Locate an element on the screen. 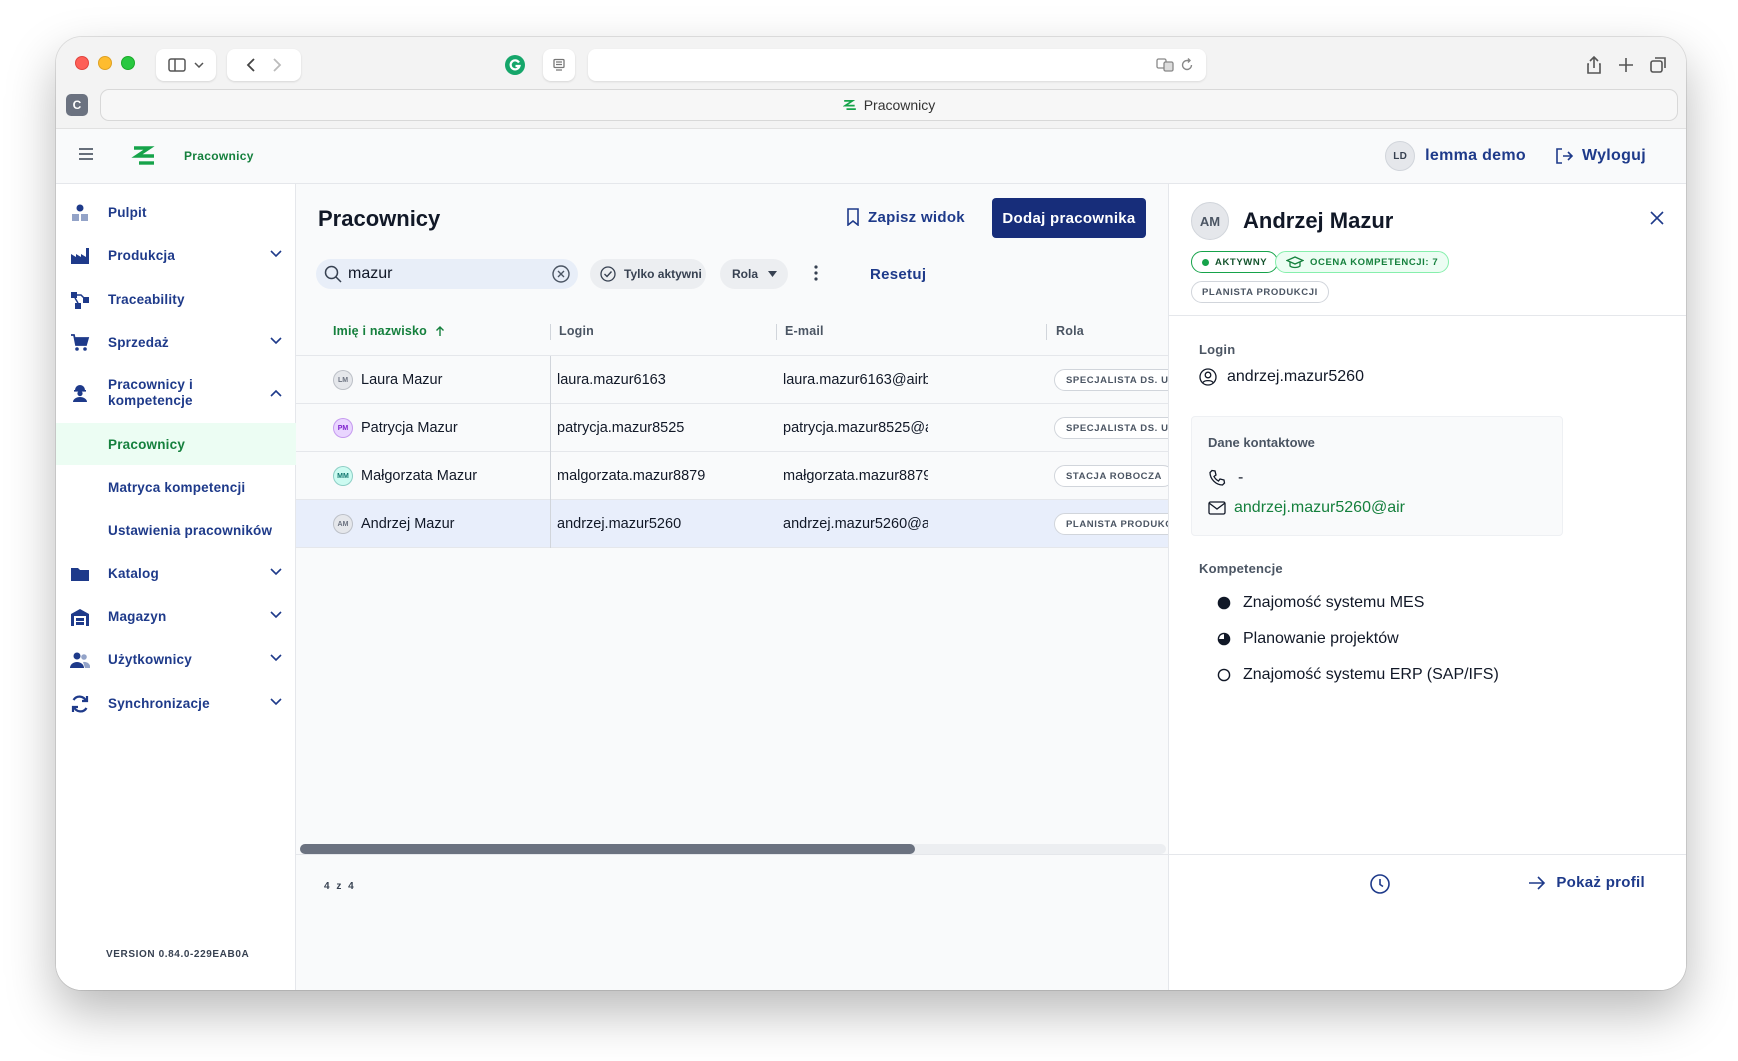 This screenshot has width=1738, height=1061. role-filter: Rola is located at coordinates (754, 274).